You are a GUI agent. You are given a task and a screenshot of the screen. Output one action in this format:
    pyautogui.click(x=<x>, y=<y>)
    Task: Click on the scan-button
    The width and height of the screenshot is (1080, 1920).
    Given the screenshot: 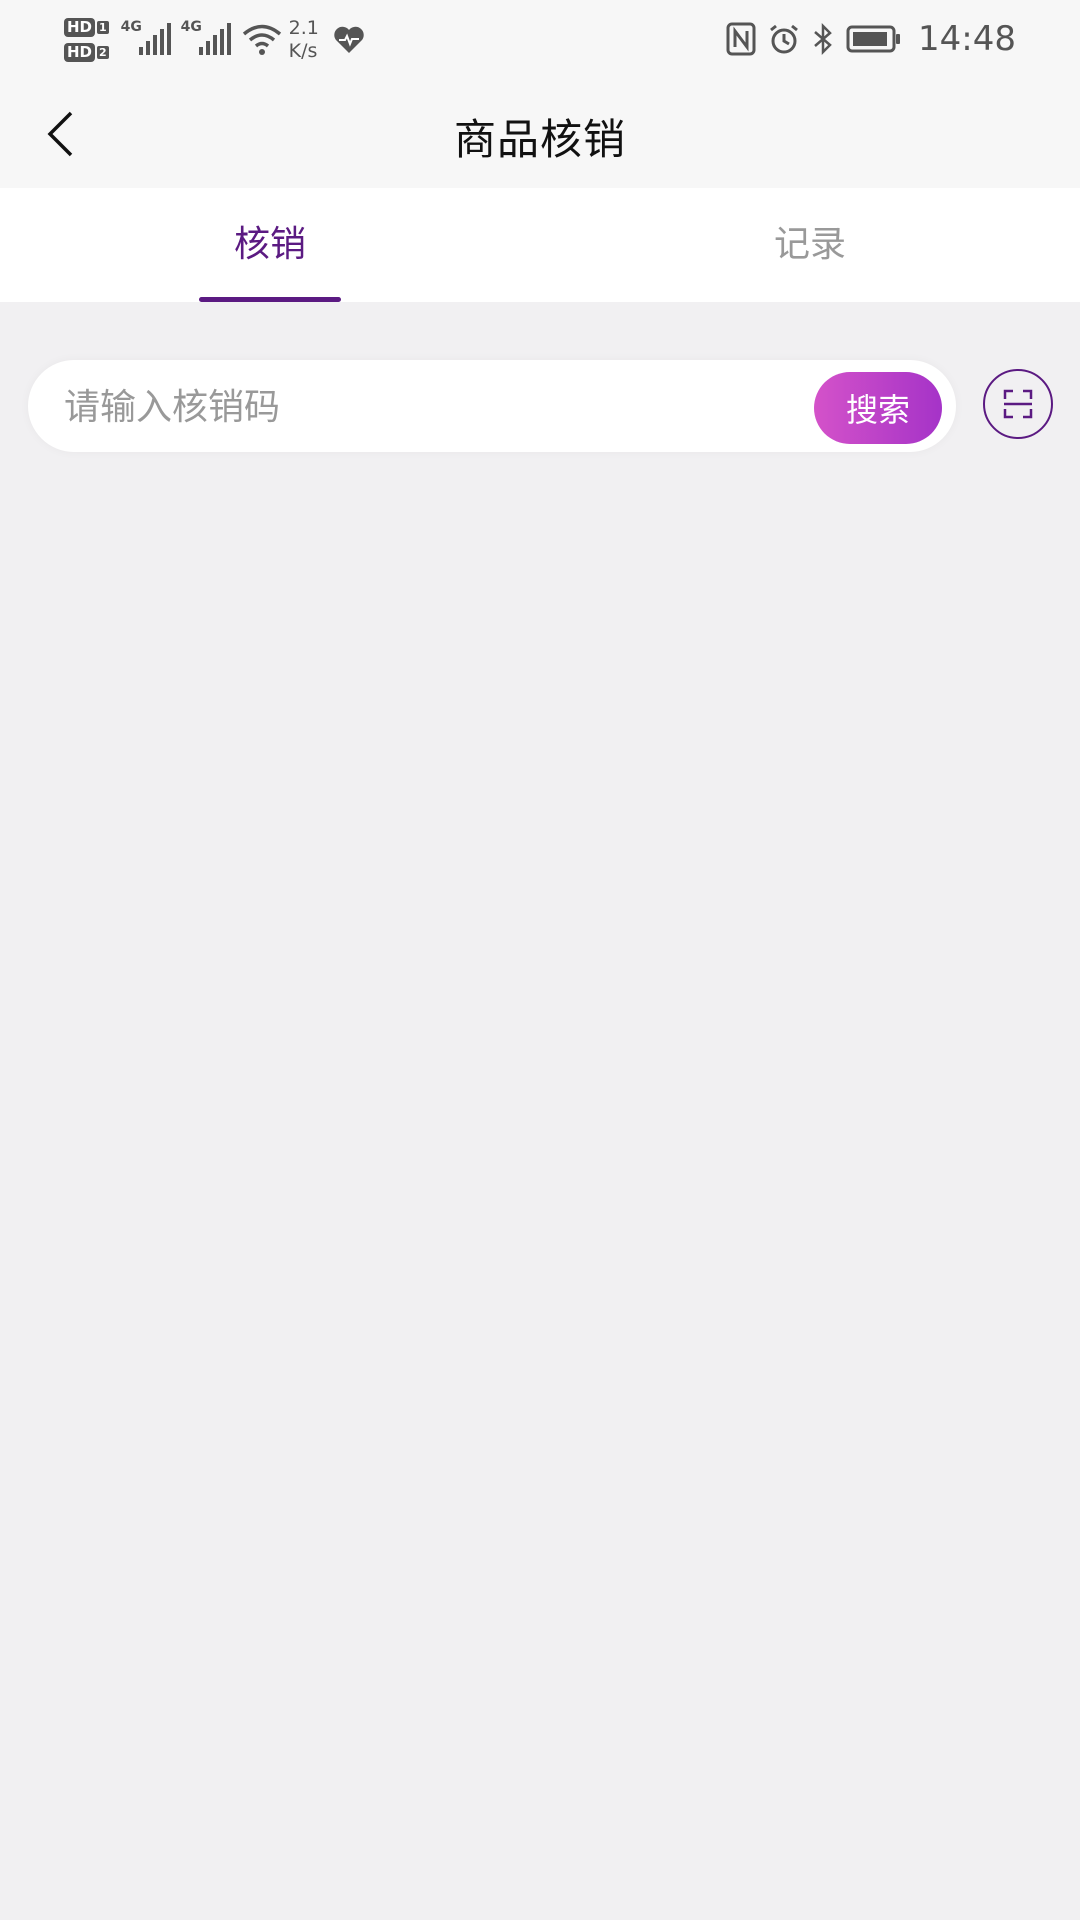 What is the action you would take?
    pyautogui.click(x=1018, y=404)
    